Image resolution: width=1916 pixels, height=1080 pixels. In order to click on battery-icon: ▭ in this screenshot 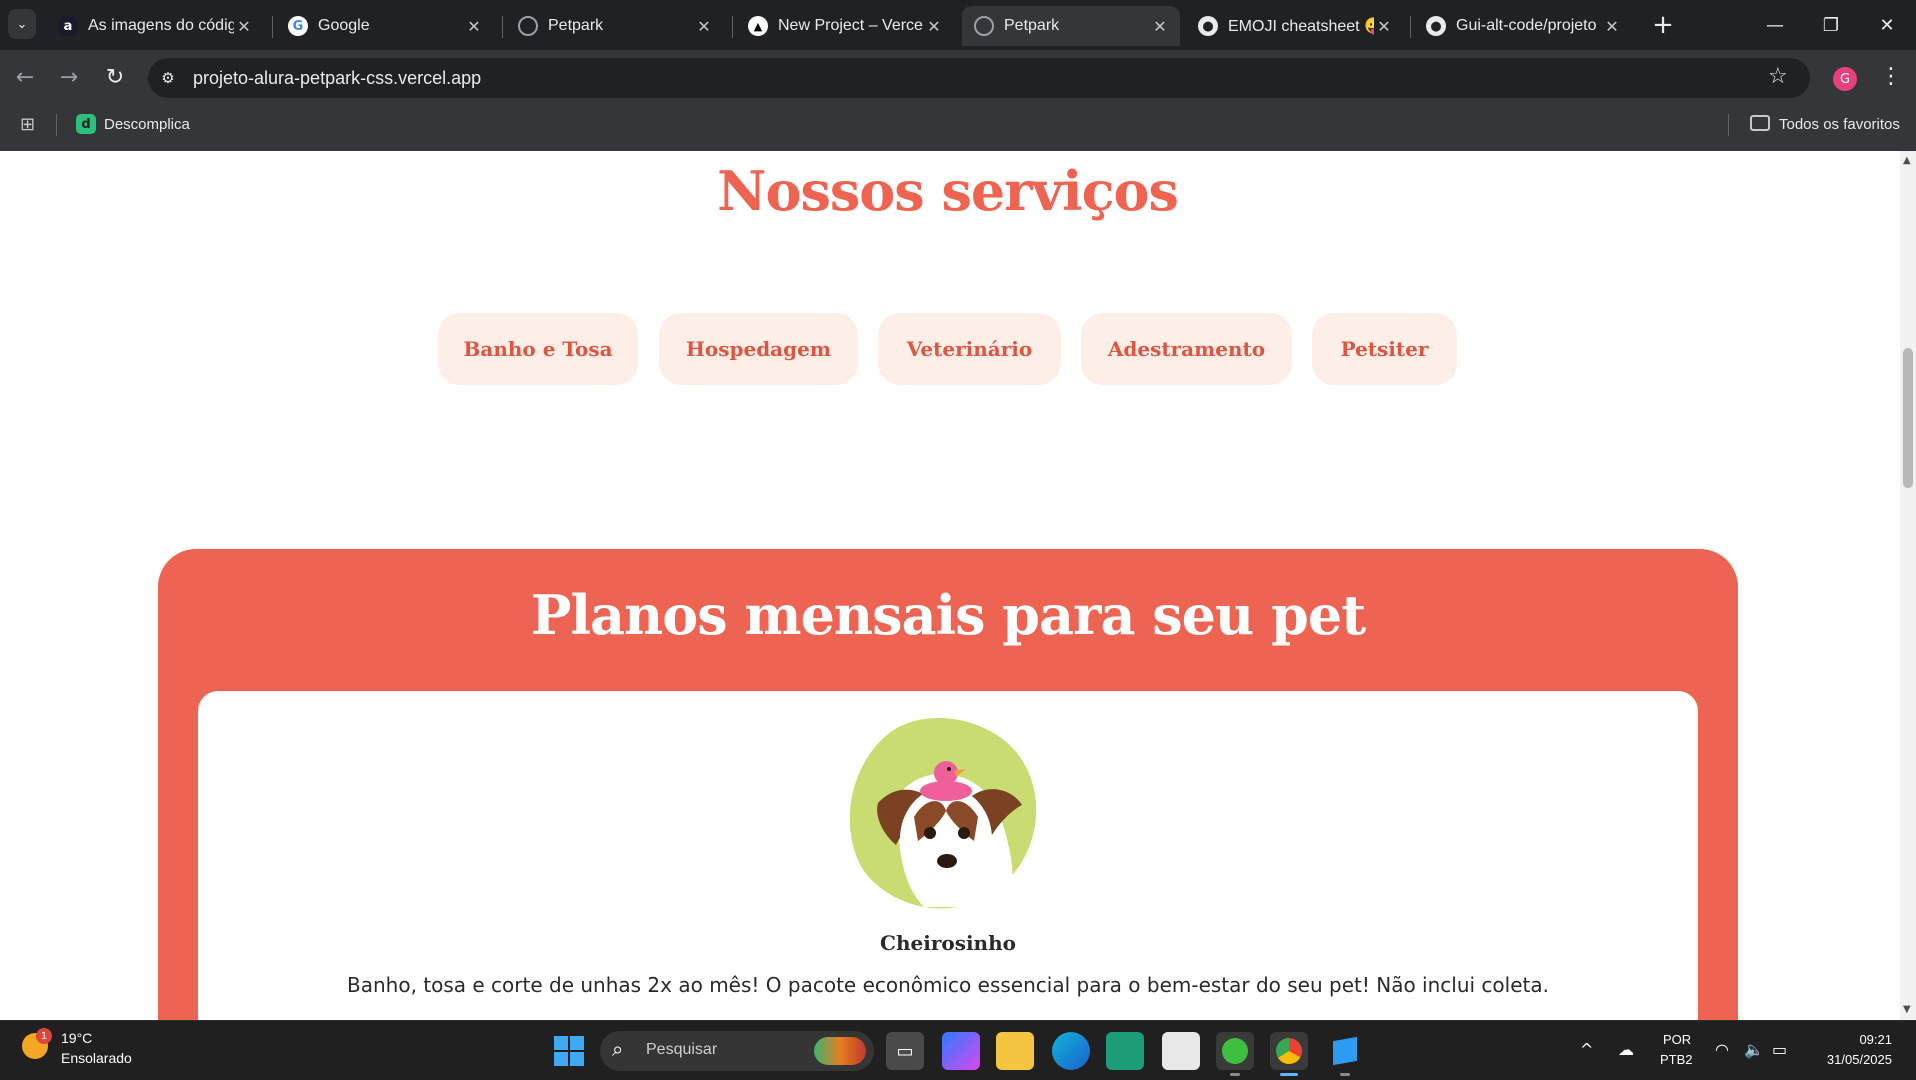, I will do `click(1779, 1049)`.